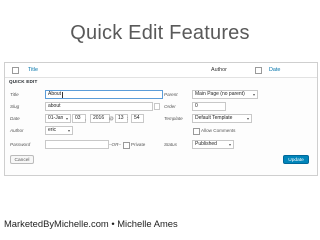 The image size is (320, 240). I want to click on hour-value: 13, so click(121, 118).